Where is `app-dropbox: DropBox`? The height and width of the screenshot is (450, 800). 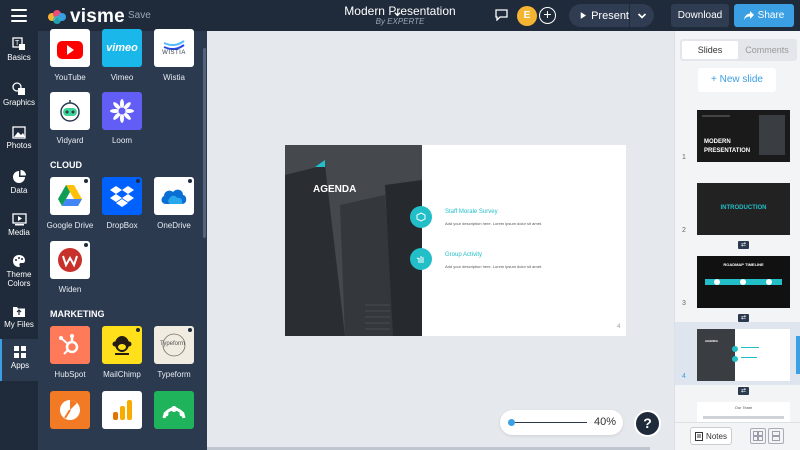 app-dropbox: DropBox is located at coordinates (122, 203).